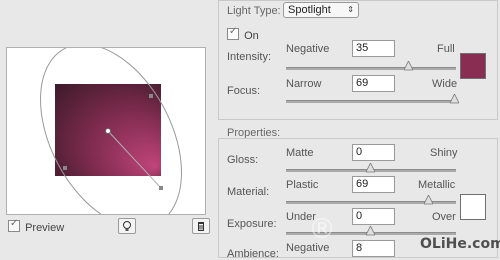 This screenshot has width=500, height=260. What do you see at coordinates (252, 224) in the screenshot?
I see `exposure-label: Exposure:` at bounding box center [252, 224].